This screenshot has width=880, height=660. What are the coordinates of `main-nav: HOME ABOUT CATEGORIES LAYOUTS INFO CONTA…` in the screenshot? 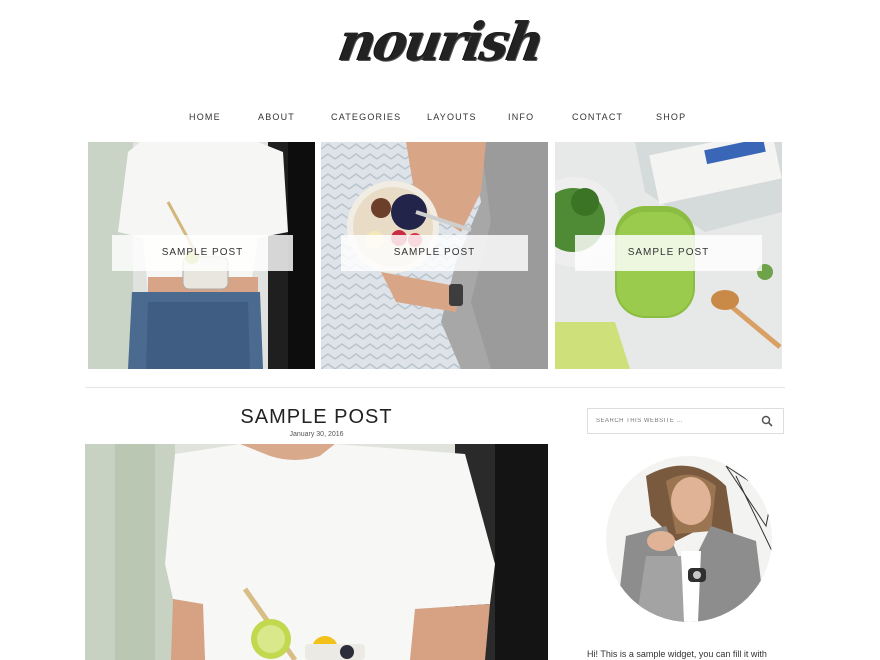 It's located at (440, 121).